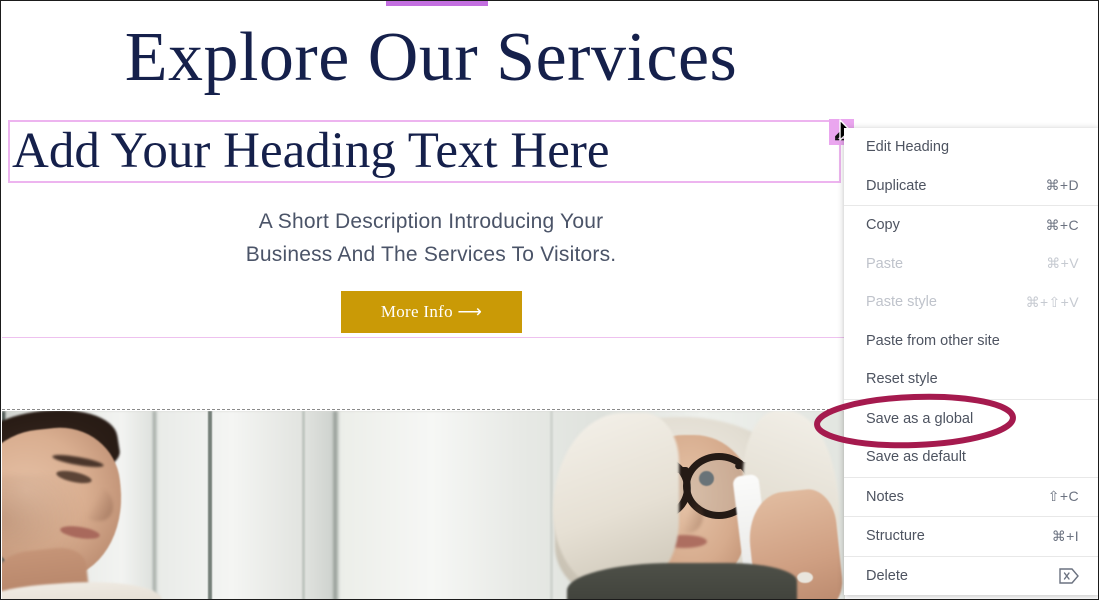 The height and width of the screenshot is (600, 1099). I want to click on menu-item-duplicate: Duplicate ⌘+D, so click(971, 186).